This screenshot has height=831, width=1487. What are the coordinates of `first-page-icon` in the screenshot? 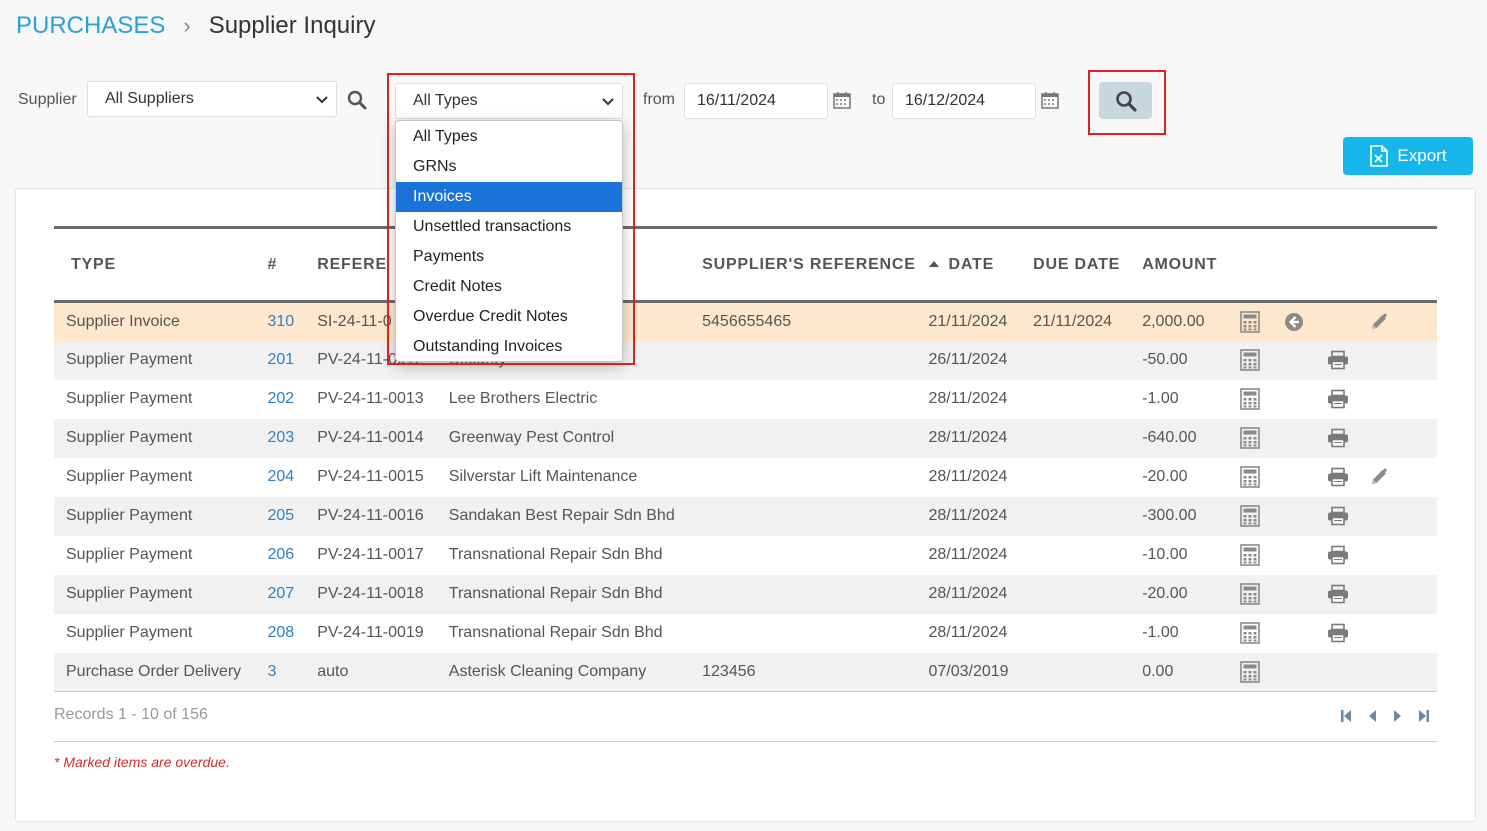 It's located at (1346, 716).